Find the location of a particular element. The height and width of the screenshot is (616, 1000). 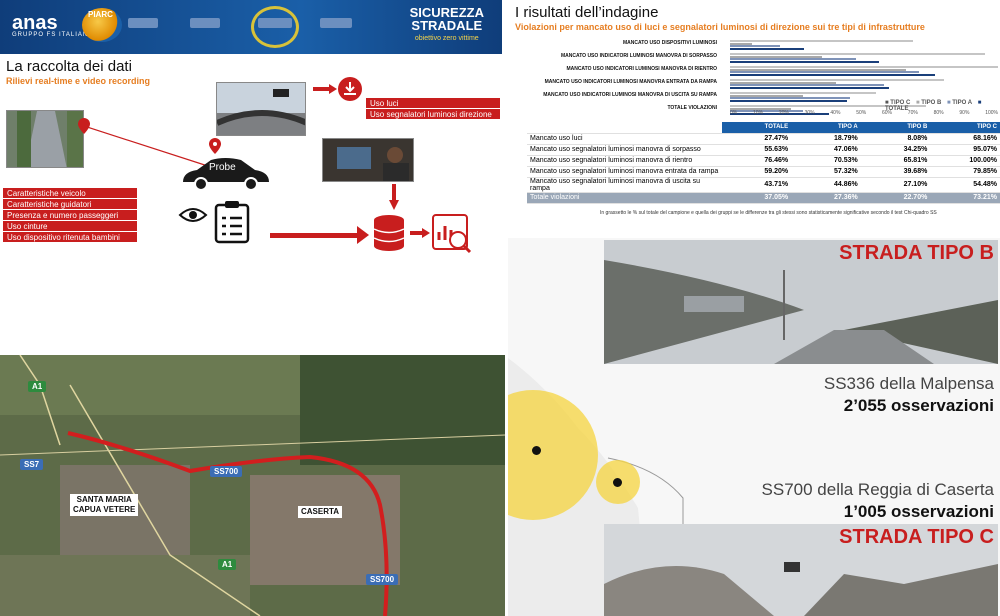

database-icon is located at coordinates (389, 233).